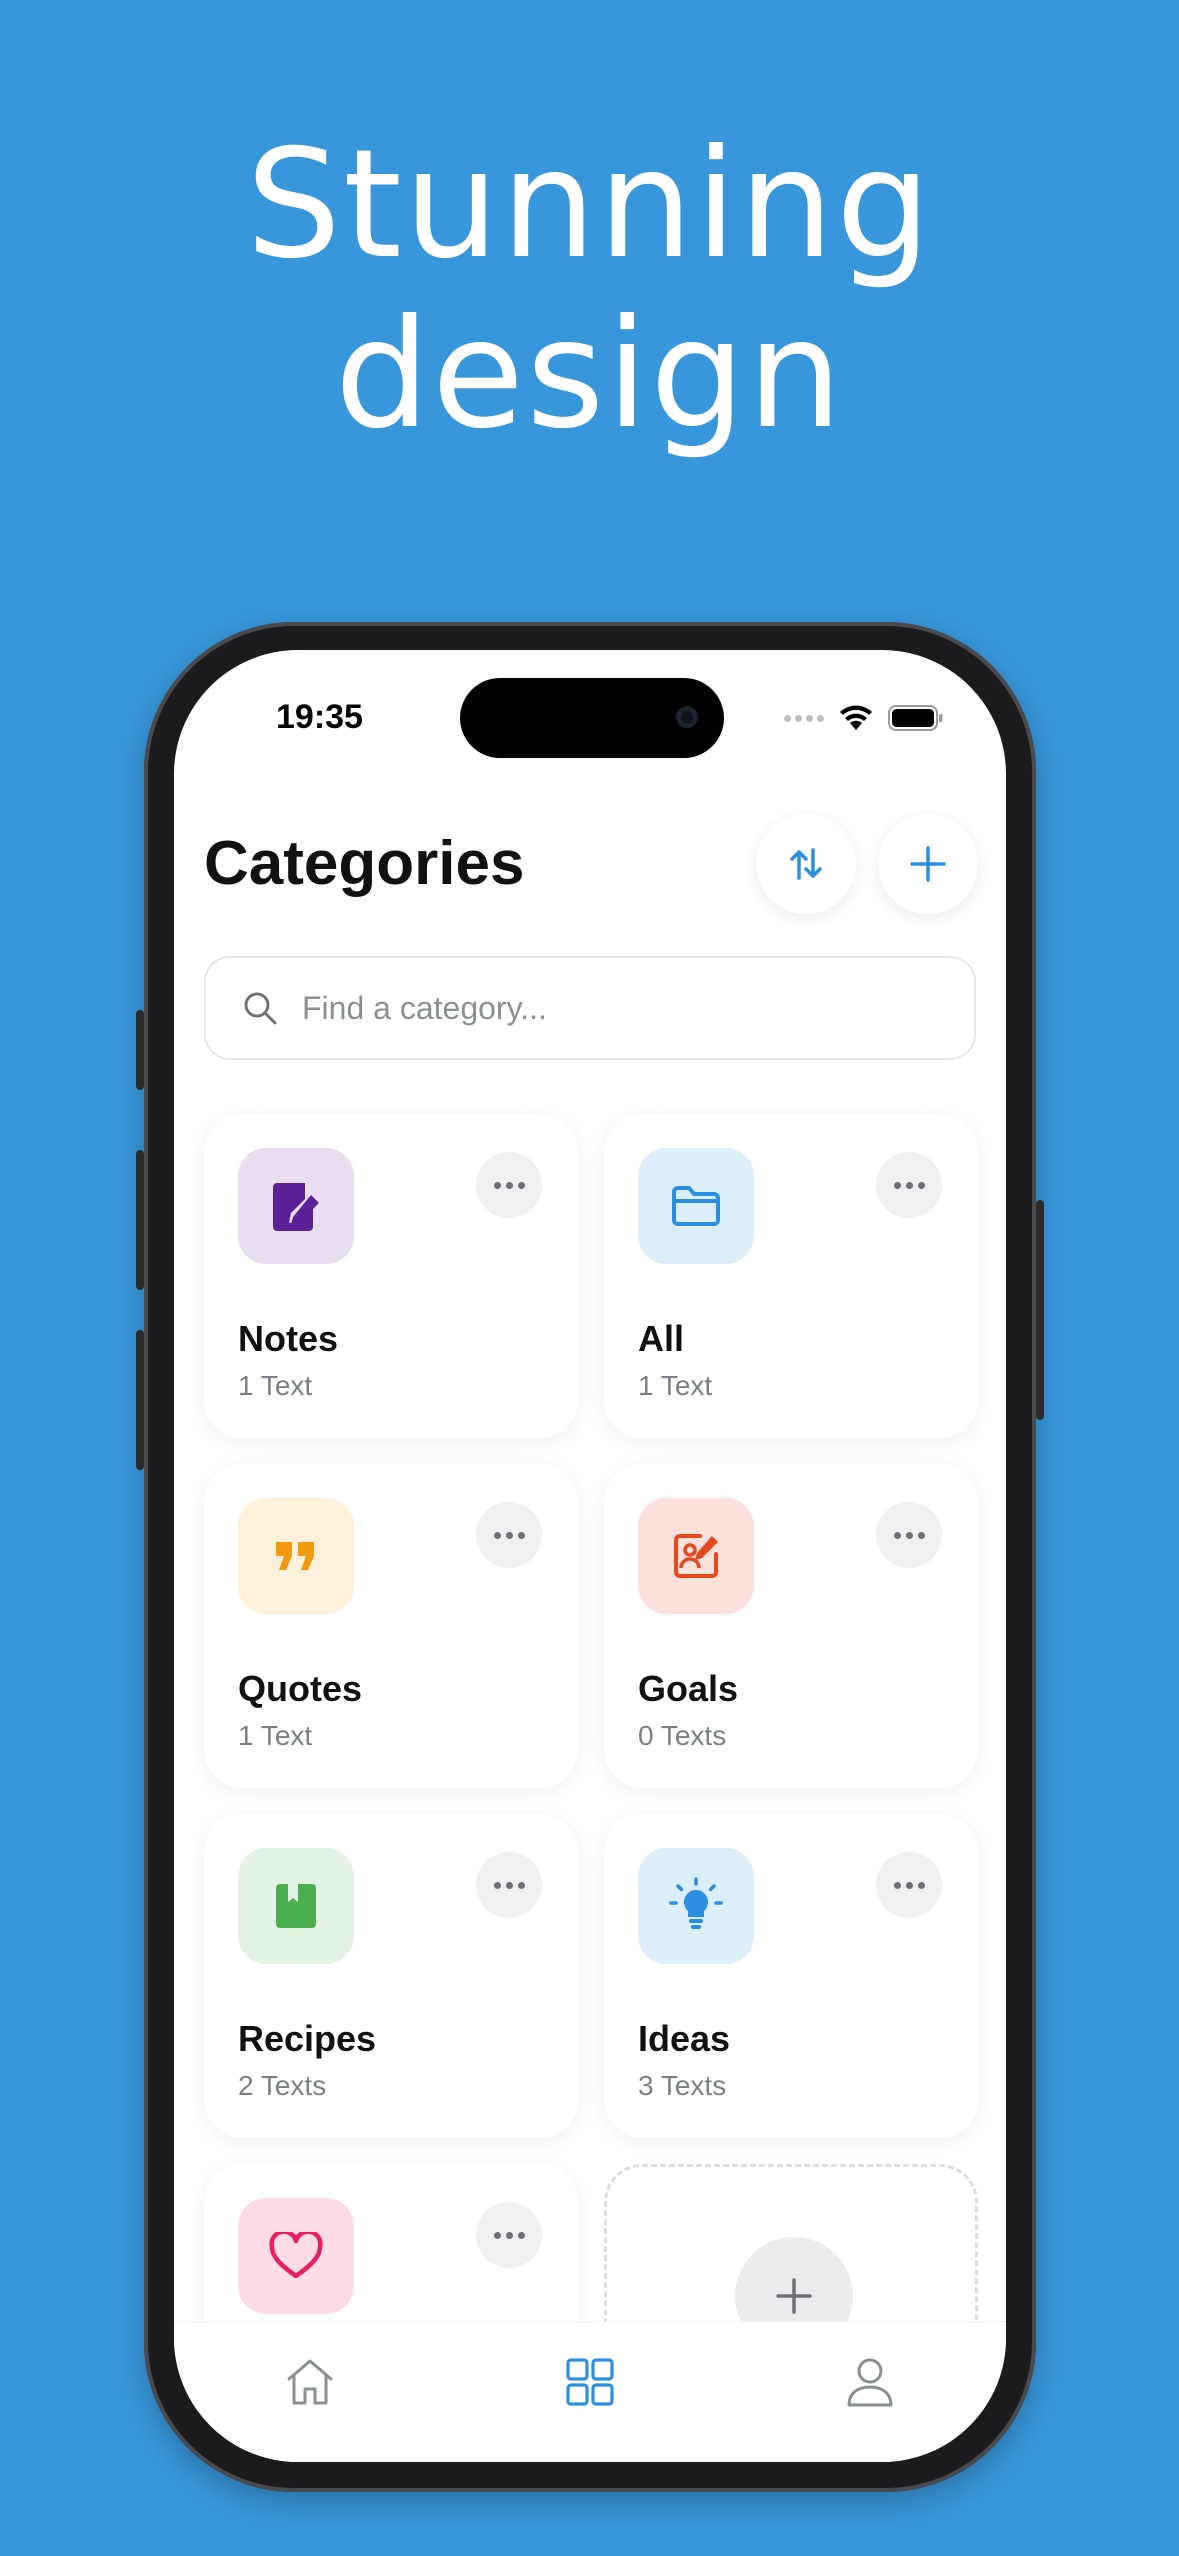  Describe the element at coordinates (682, 2085) in the screenshot. I see `category-count: 3 Texts` at that location.